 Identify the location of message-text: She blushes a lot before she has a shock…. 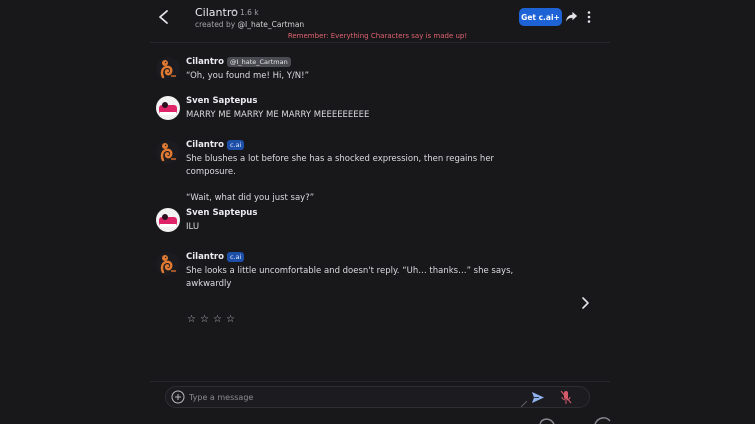
(356, 179).